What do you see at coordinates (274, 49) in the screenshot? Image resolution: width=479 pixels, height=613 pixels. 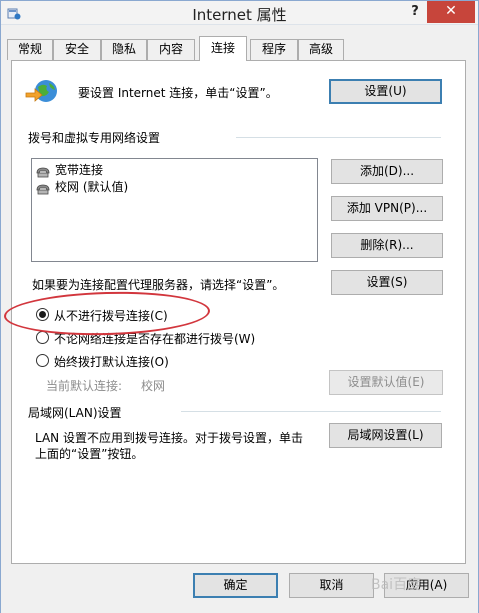 I see `tab-programs: 程序` at bounding box center [274, 49].